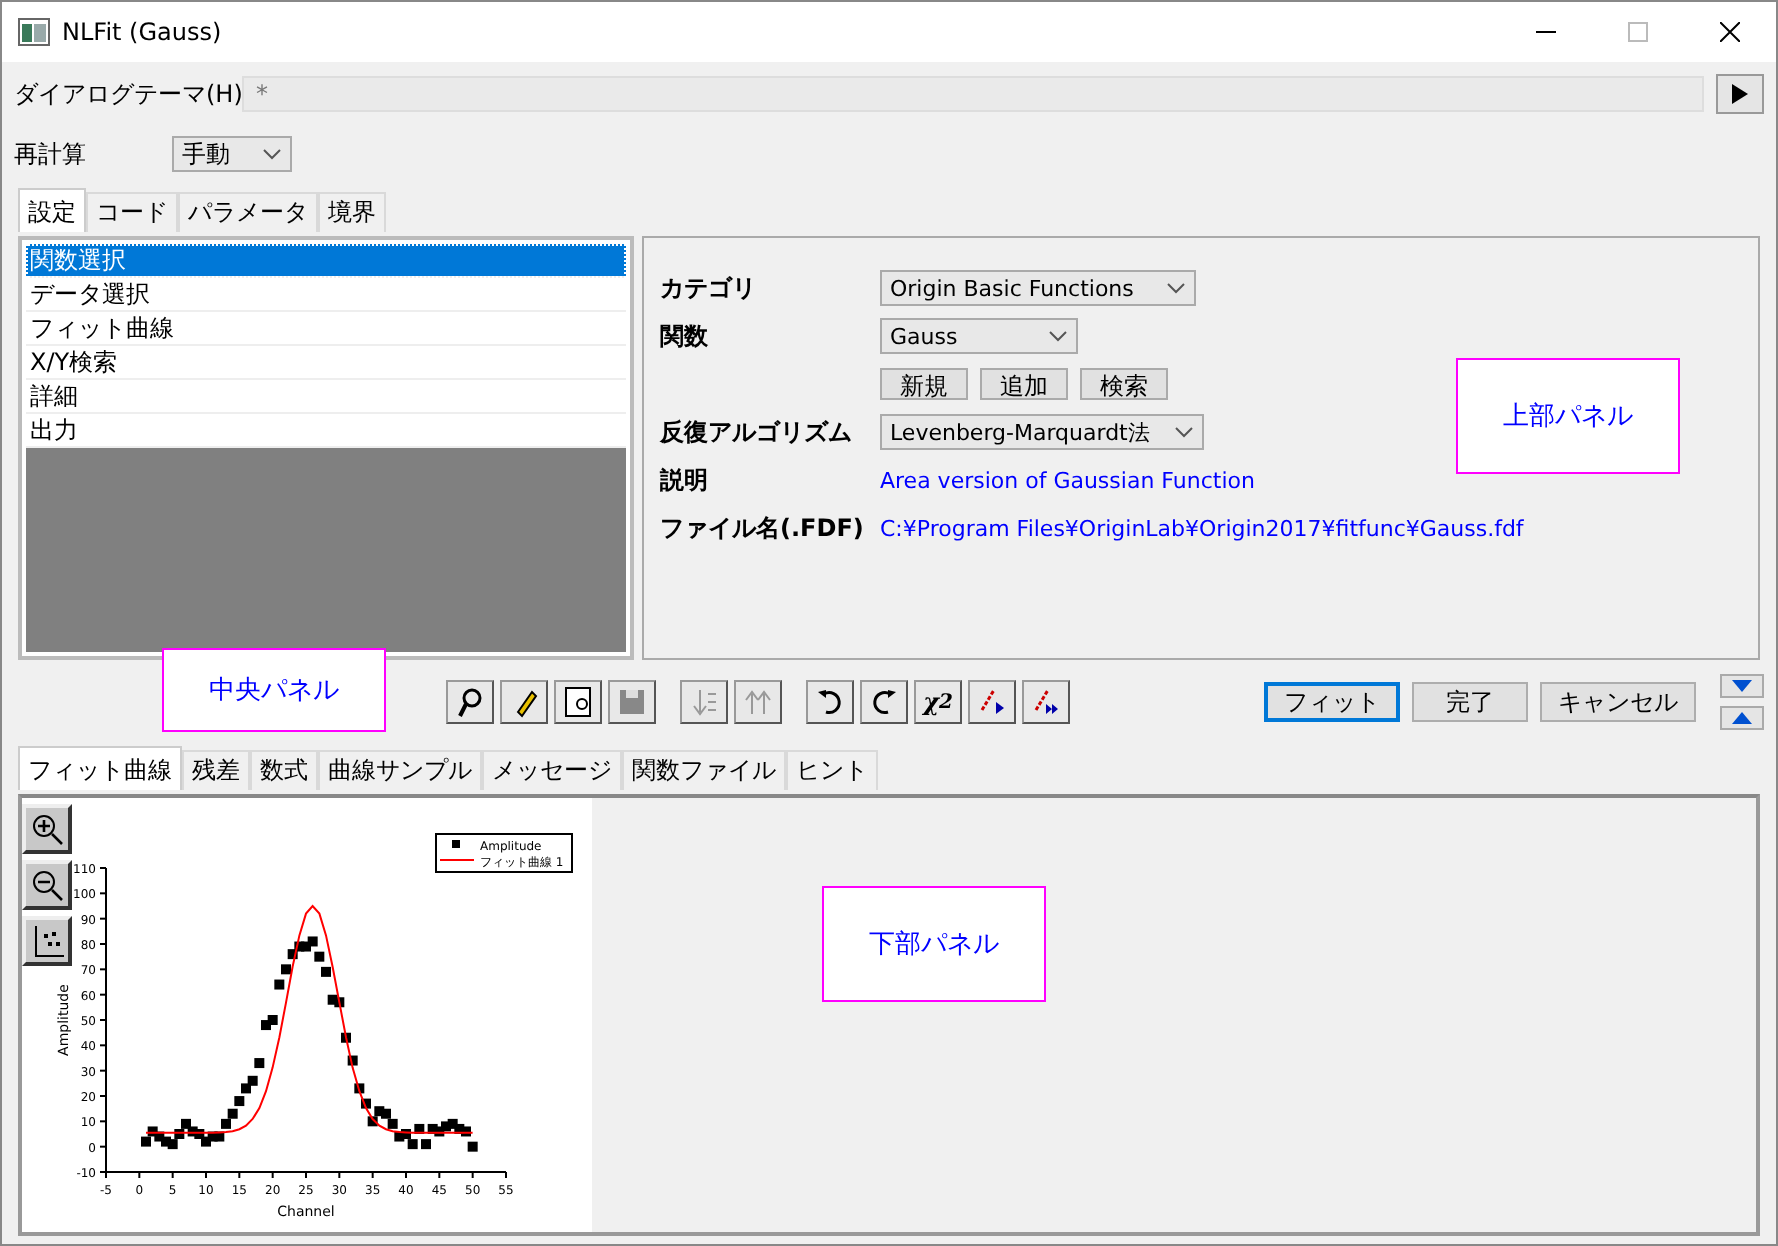 The height and width of the screenshot is (1246, 1778). I want to click on function-action-button: 検索, so click(1124, 384).